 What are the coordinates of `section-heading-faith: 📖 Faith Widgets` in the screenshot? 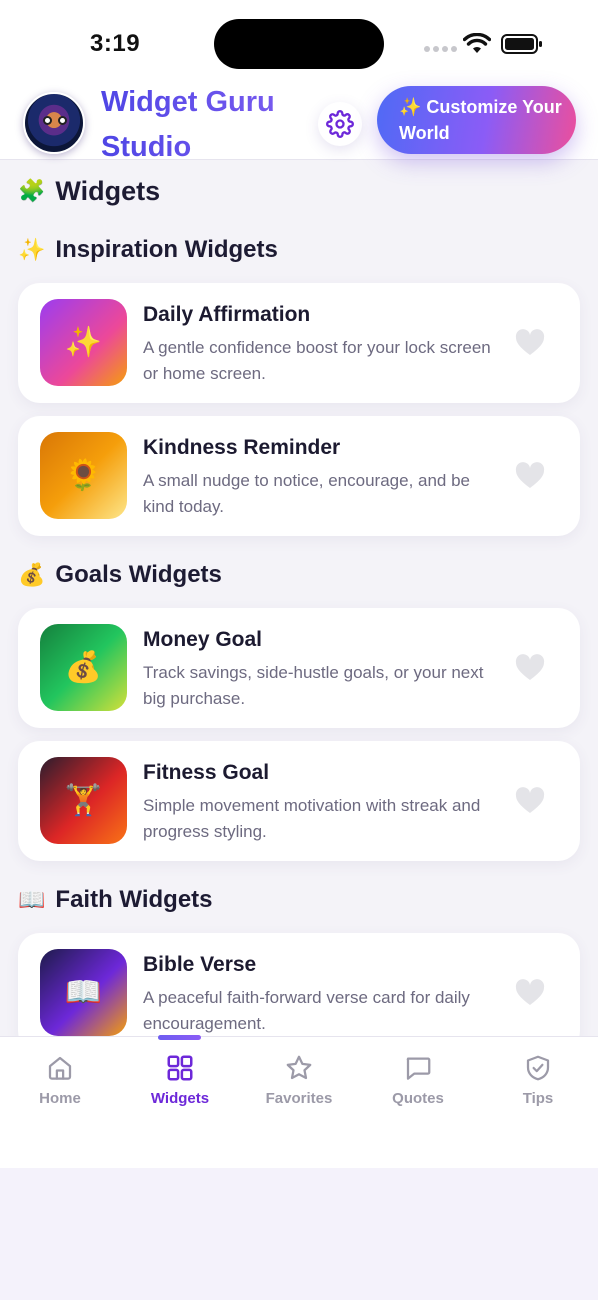 It's located at (115, 900).